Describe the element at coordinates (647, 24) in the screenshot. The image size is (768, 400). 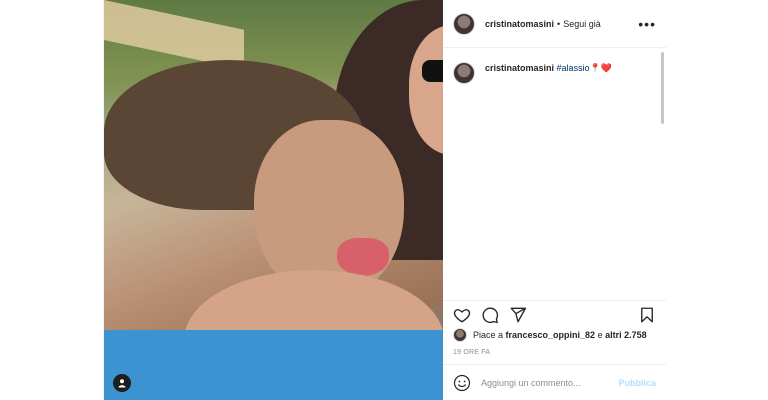
I see `more-options-button: •••` at that location.